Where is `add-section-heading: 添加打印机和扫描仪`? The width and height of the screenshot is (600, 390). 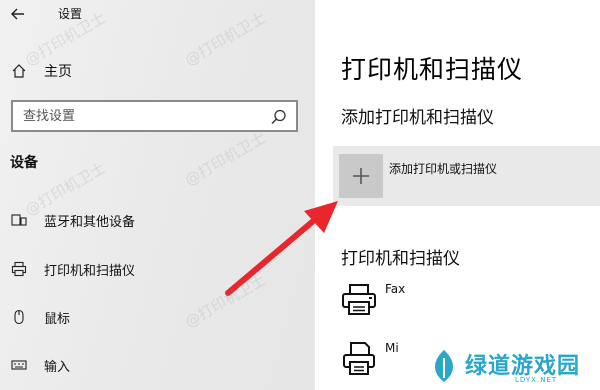
add-section-heading: 添加打印机和扫描仪 is located at coordinates (417, 118).